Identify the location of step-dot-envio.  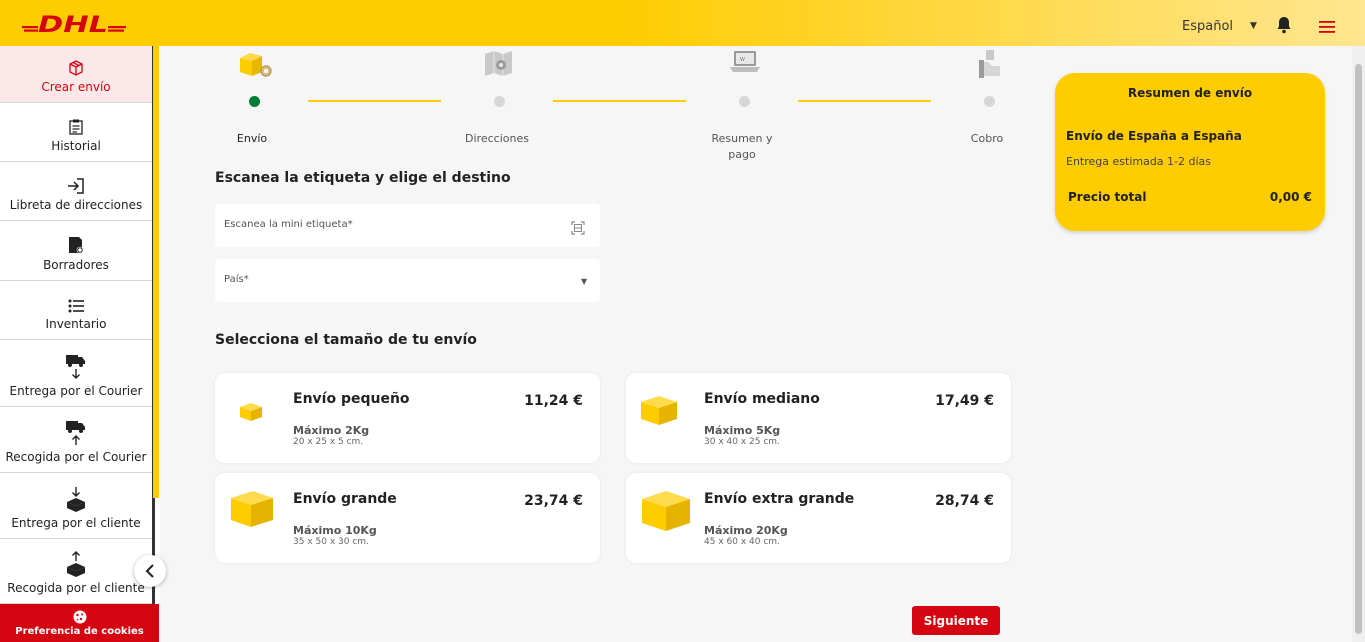
(254, 101).